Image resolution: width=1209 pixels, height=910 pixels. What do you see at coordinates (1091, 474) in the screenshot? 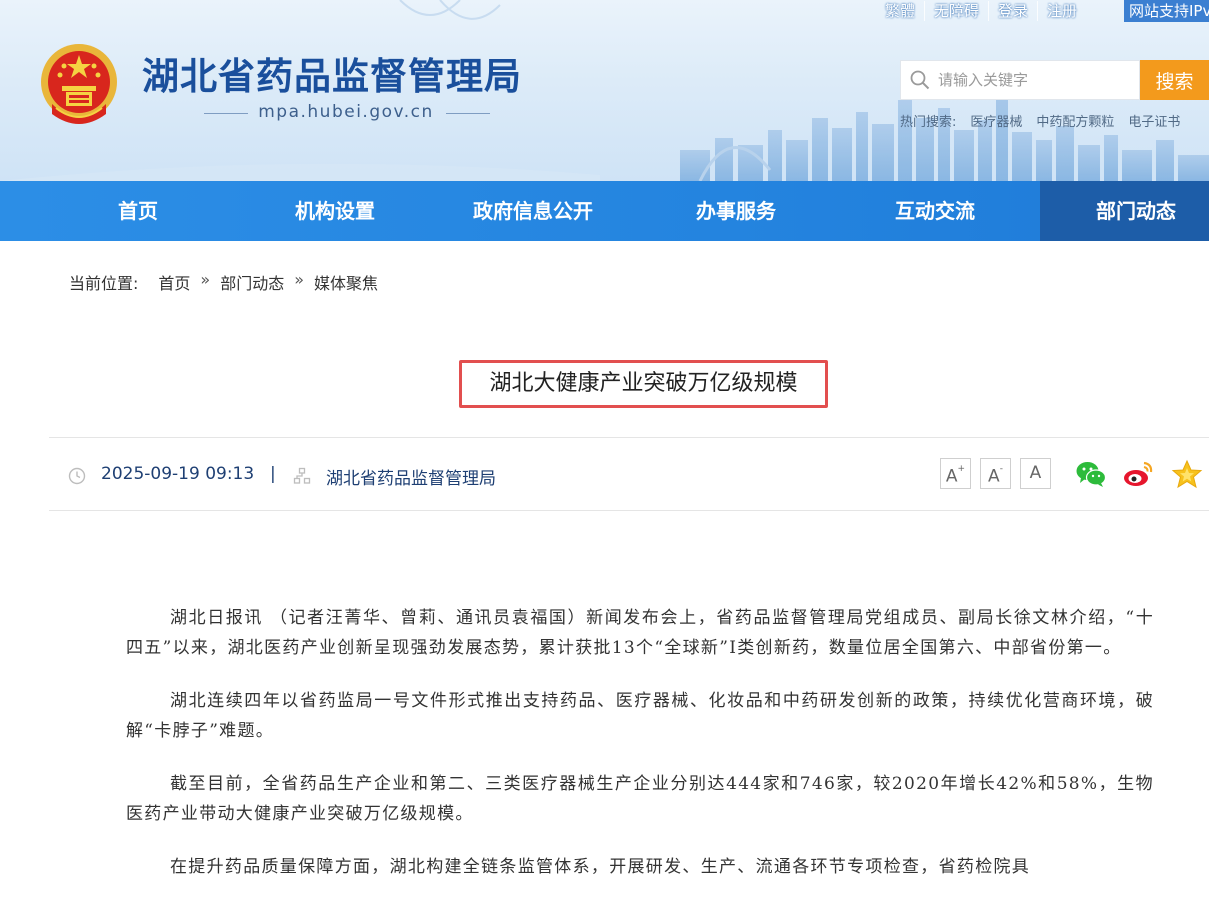
I see `wechat-share-icon` at bounding box center [1091, 474].